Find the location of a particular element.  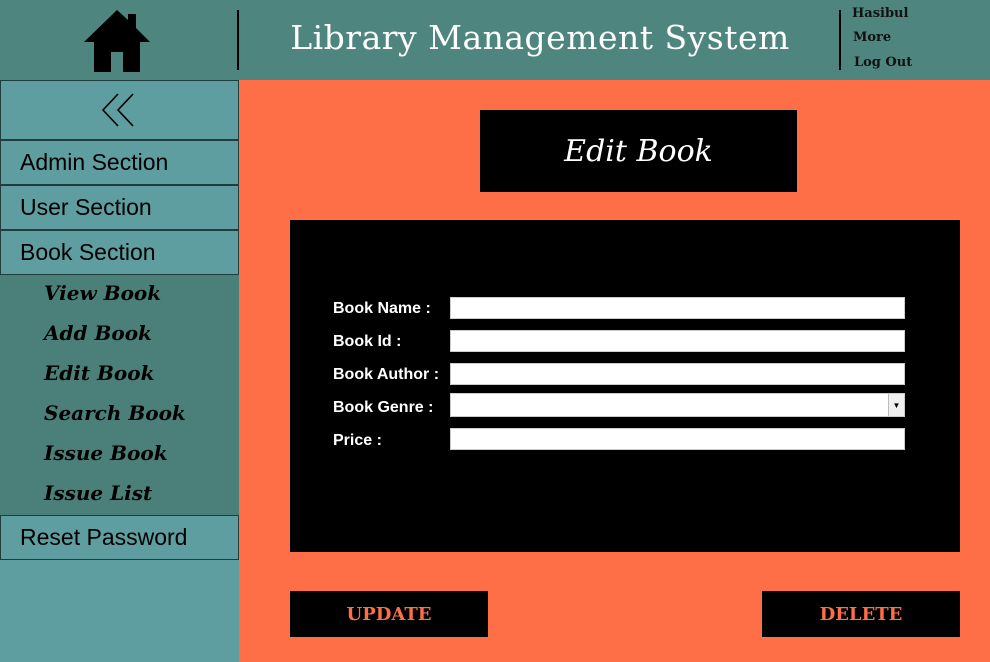

home-icon is located at coordinates (117, 40).